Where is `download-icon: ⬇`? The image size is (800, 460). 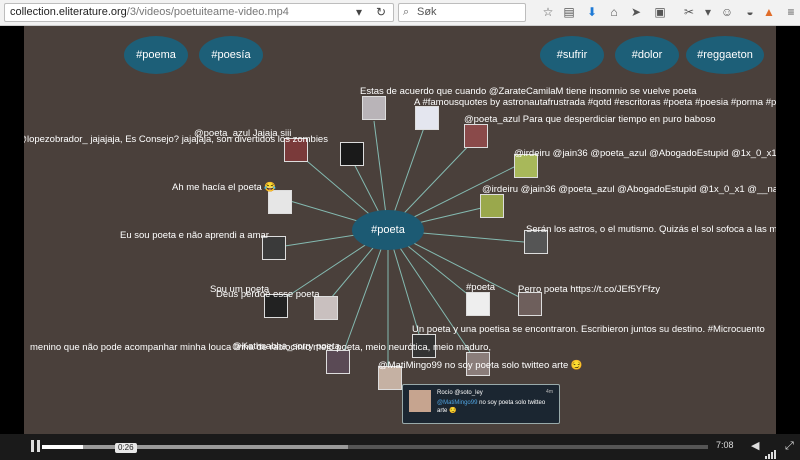
download-icon: ⬇ is located at coordinates (592, 12).